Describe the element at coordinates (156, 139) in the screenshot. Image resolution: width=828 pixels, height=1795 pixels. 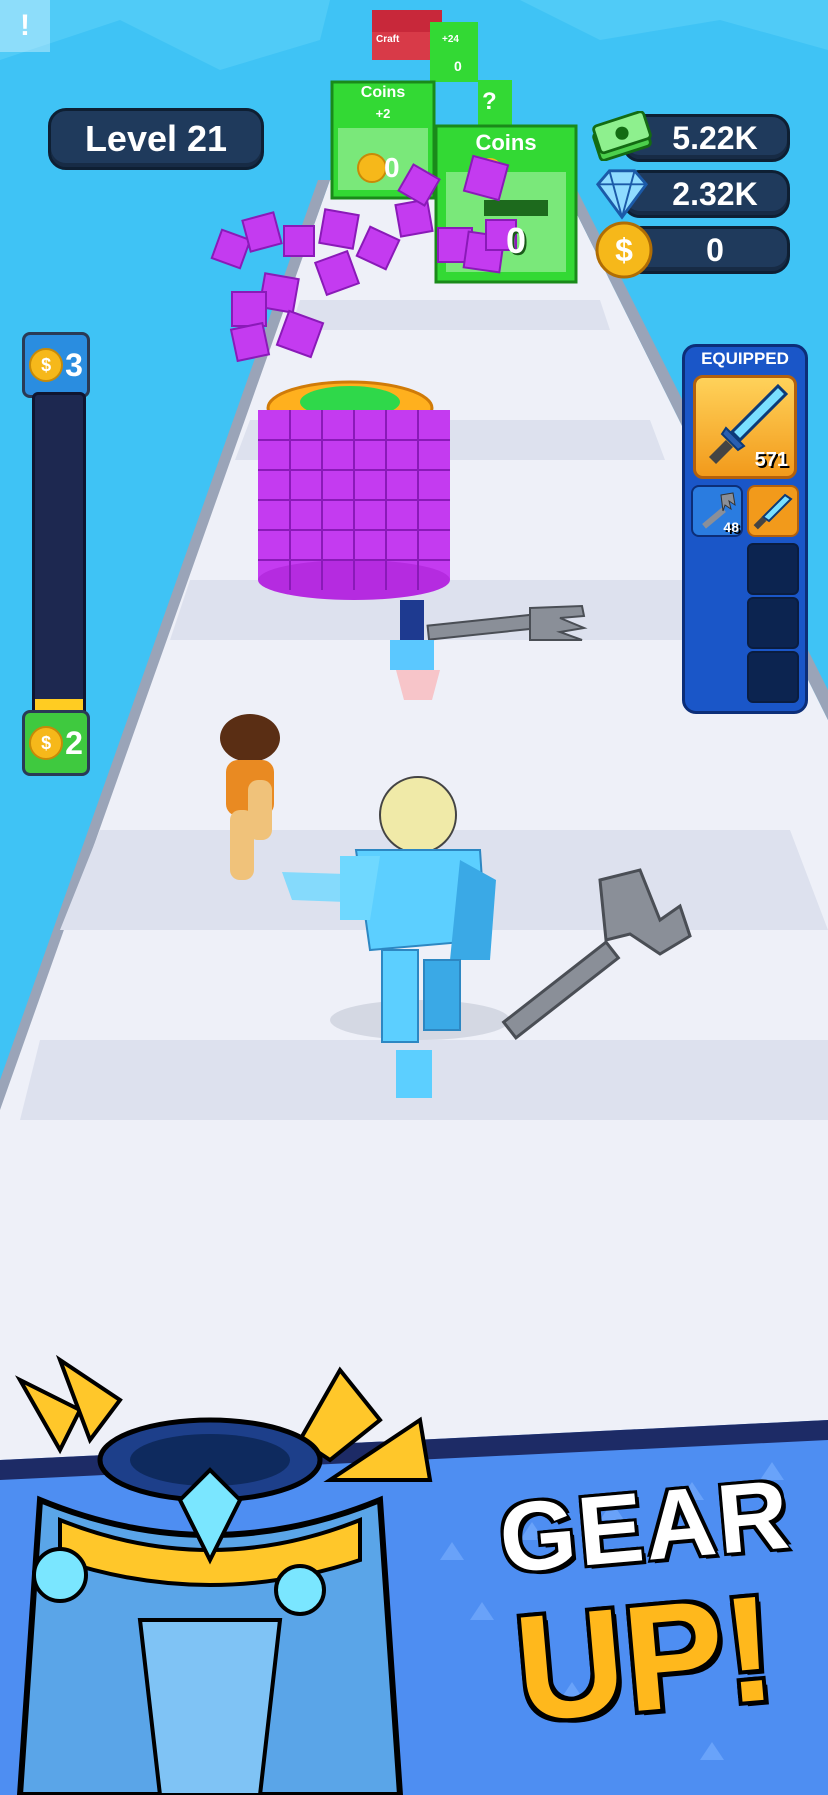
I see `level-indicator: Level 21` at that location.